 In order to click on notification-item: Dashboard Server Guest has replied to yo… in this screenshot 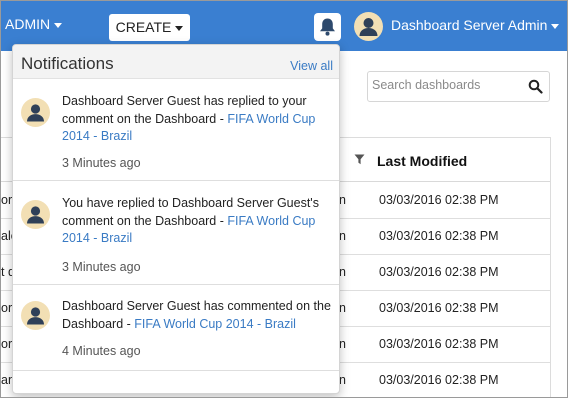, I will do `click(176, 130)`.